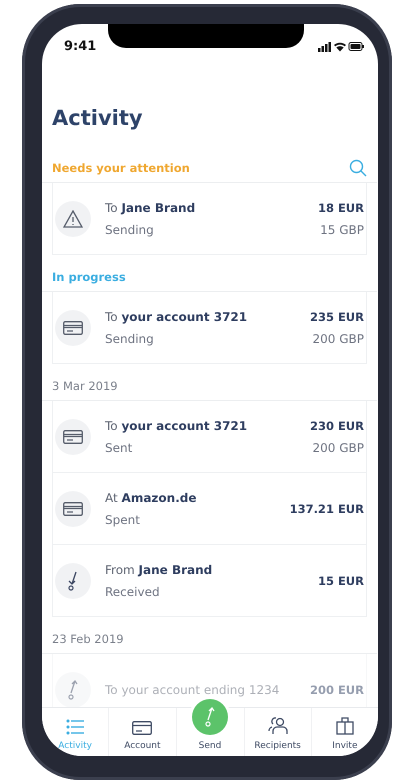 The height and width of the screenshot is (782, 401). What do you see at coordinates (192, 689) in the screenshot?
I see `transaction-title: To your account ending 1234` at bounding box center [192, 689].